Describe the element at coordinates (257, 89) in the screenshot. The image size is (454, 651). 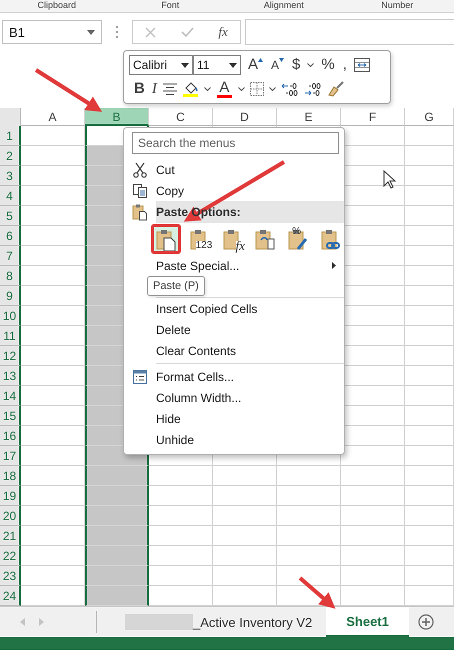
I see `borders-icon` at that location.